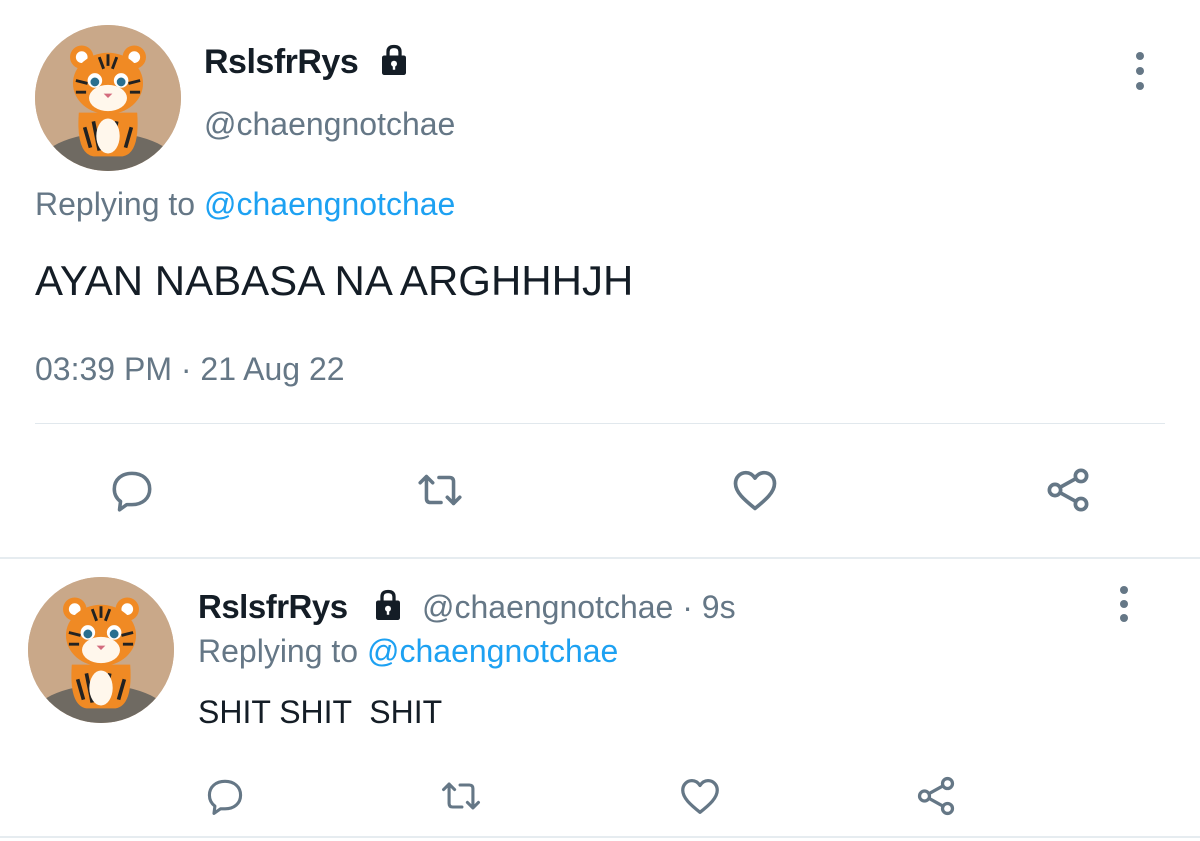  I want to click on user-handle-time: @chaengnotchae · 9s, so click(579, 607).